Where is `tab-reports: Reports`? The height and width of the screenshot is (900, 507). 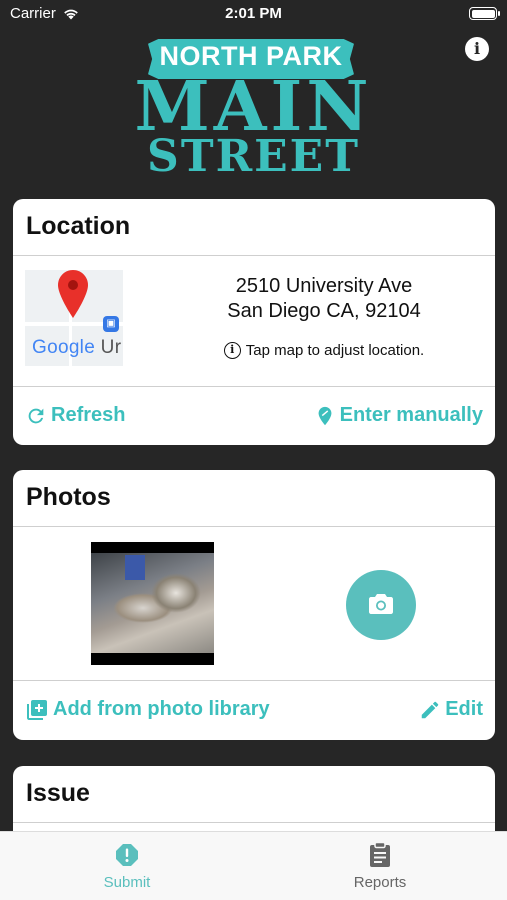
tab-reports: Reports is located at coordinates (380, 866).